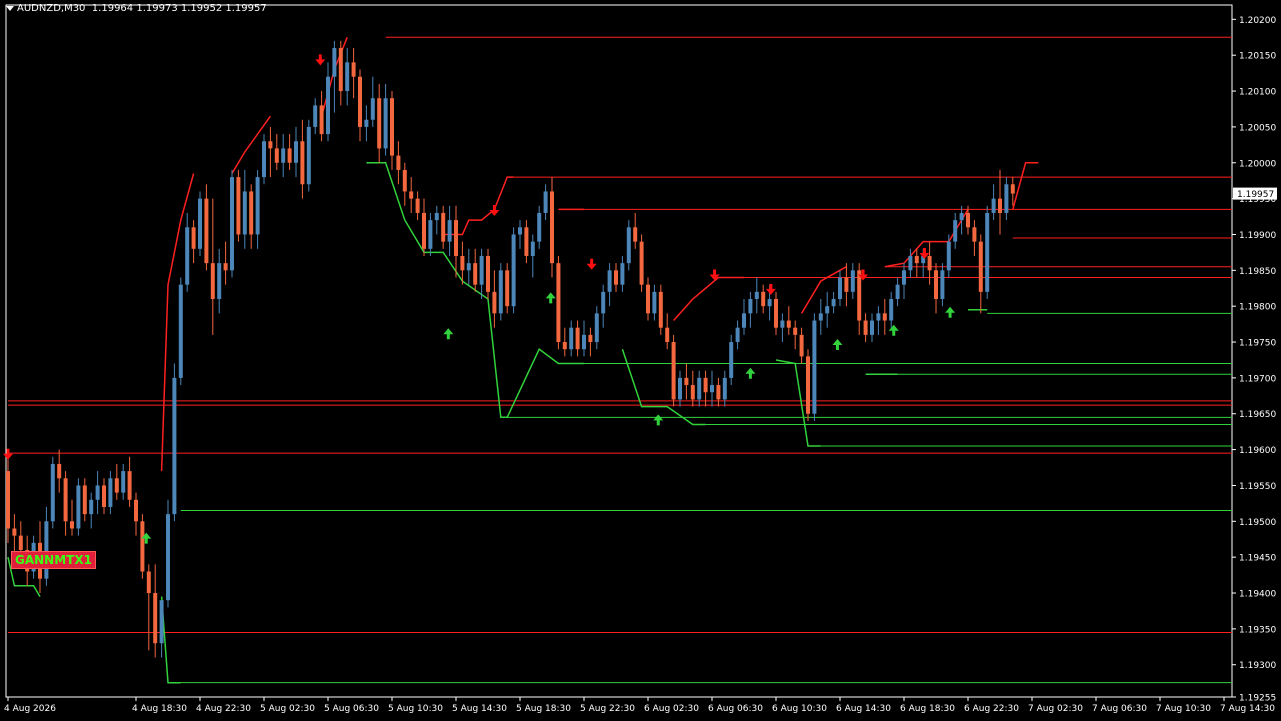 Image resolution: width=1281 pixels, height=721 pixels. What do you see at coordinates (735, 709) in the screenshot?
I see `x-tick-label-10: 6 Aug 06:30` at bounding box center [735, 709].